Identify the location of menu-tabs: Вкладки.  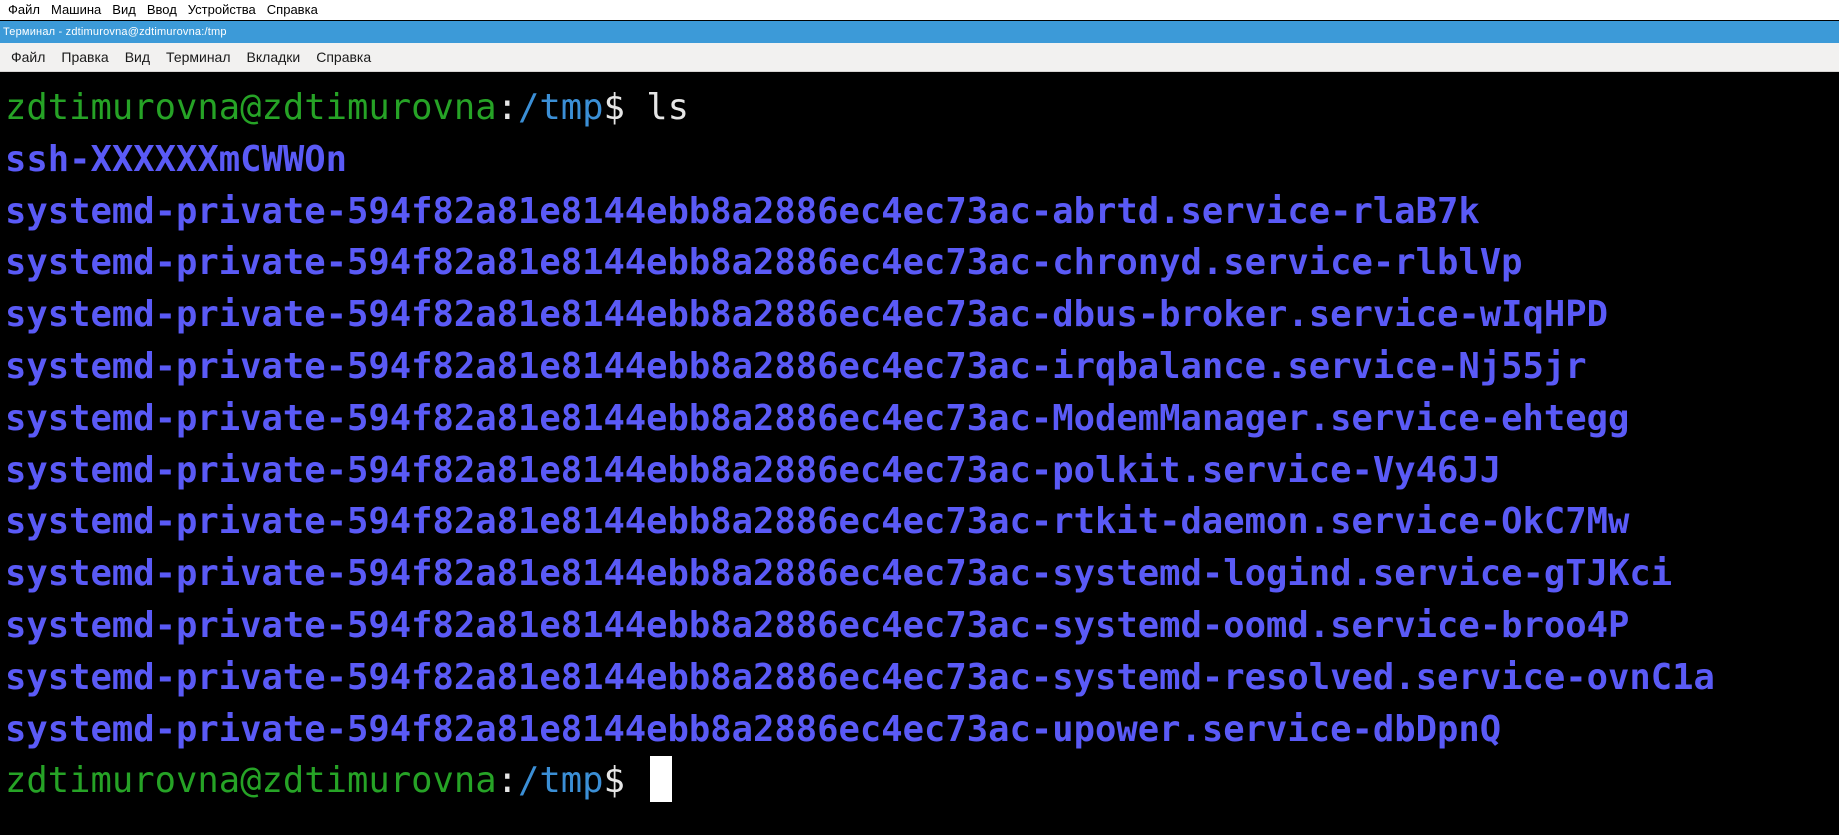
(274, 57).